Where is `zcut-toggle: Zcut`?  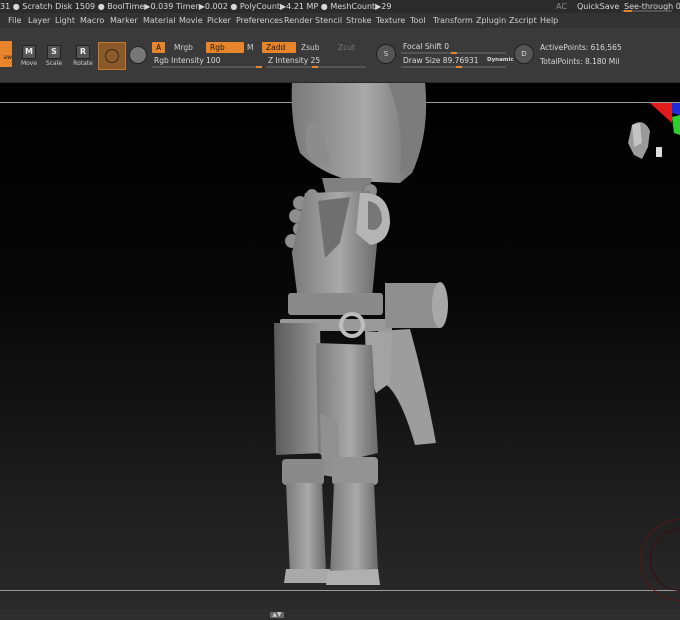
zcut-toggle: Zcut is located at coordinates (346, 47).